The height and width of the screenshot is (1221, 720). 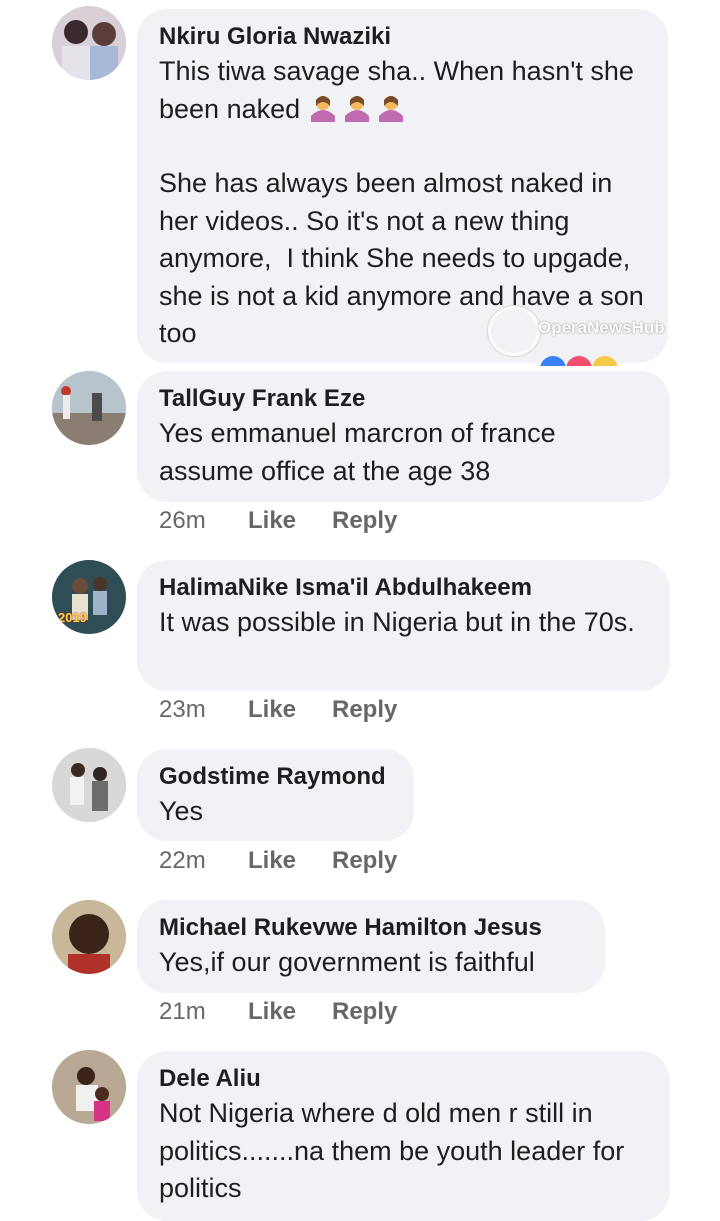 I want to click on comment-actions: 21m Like Reply, so click(x=278, y=1012).